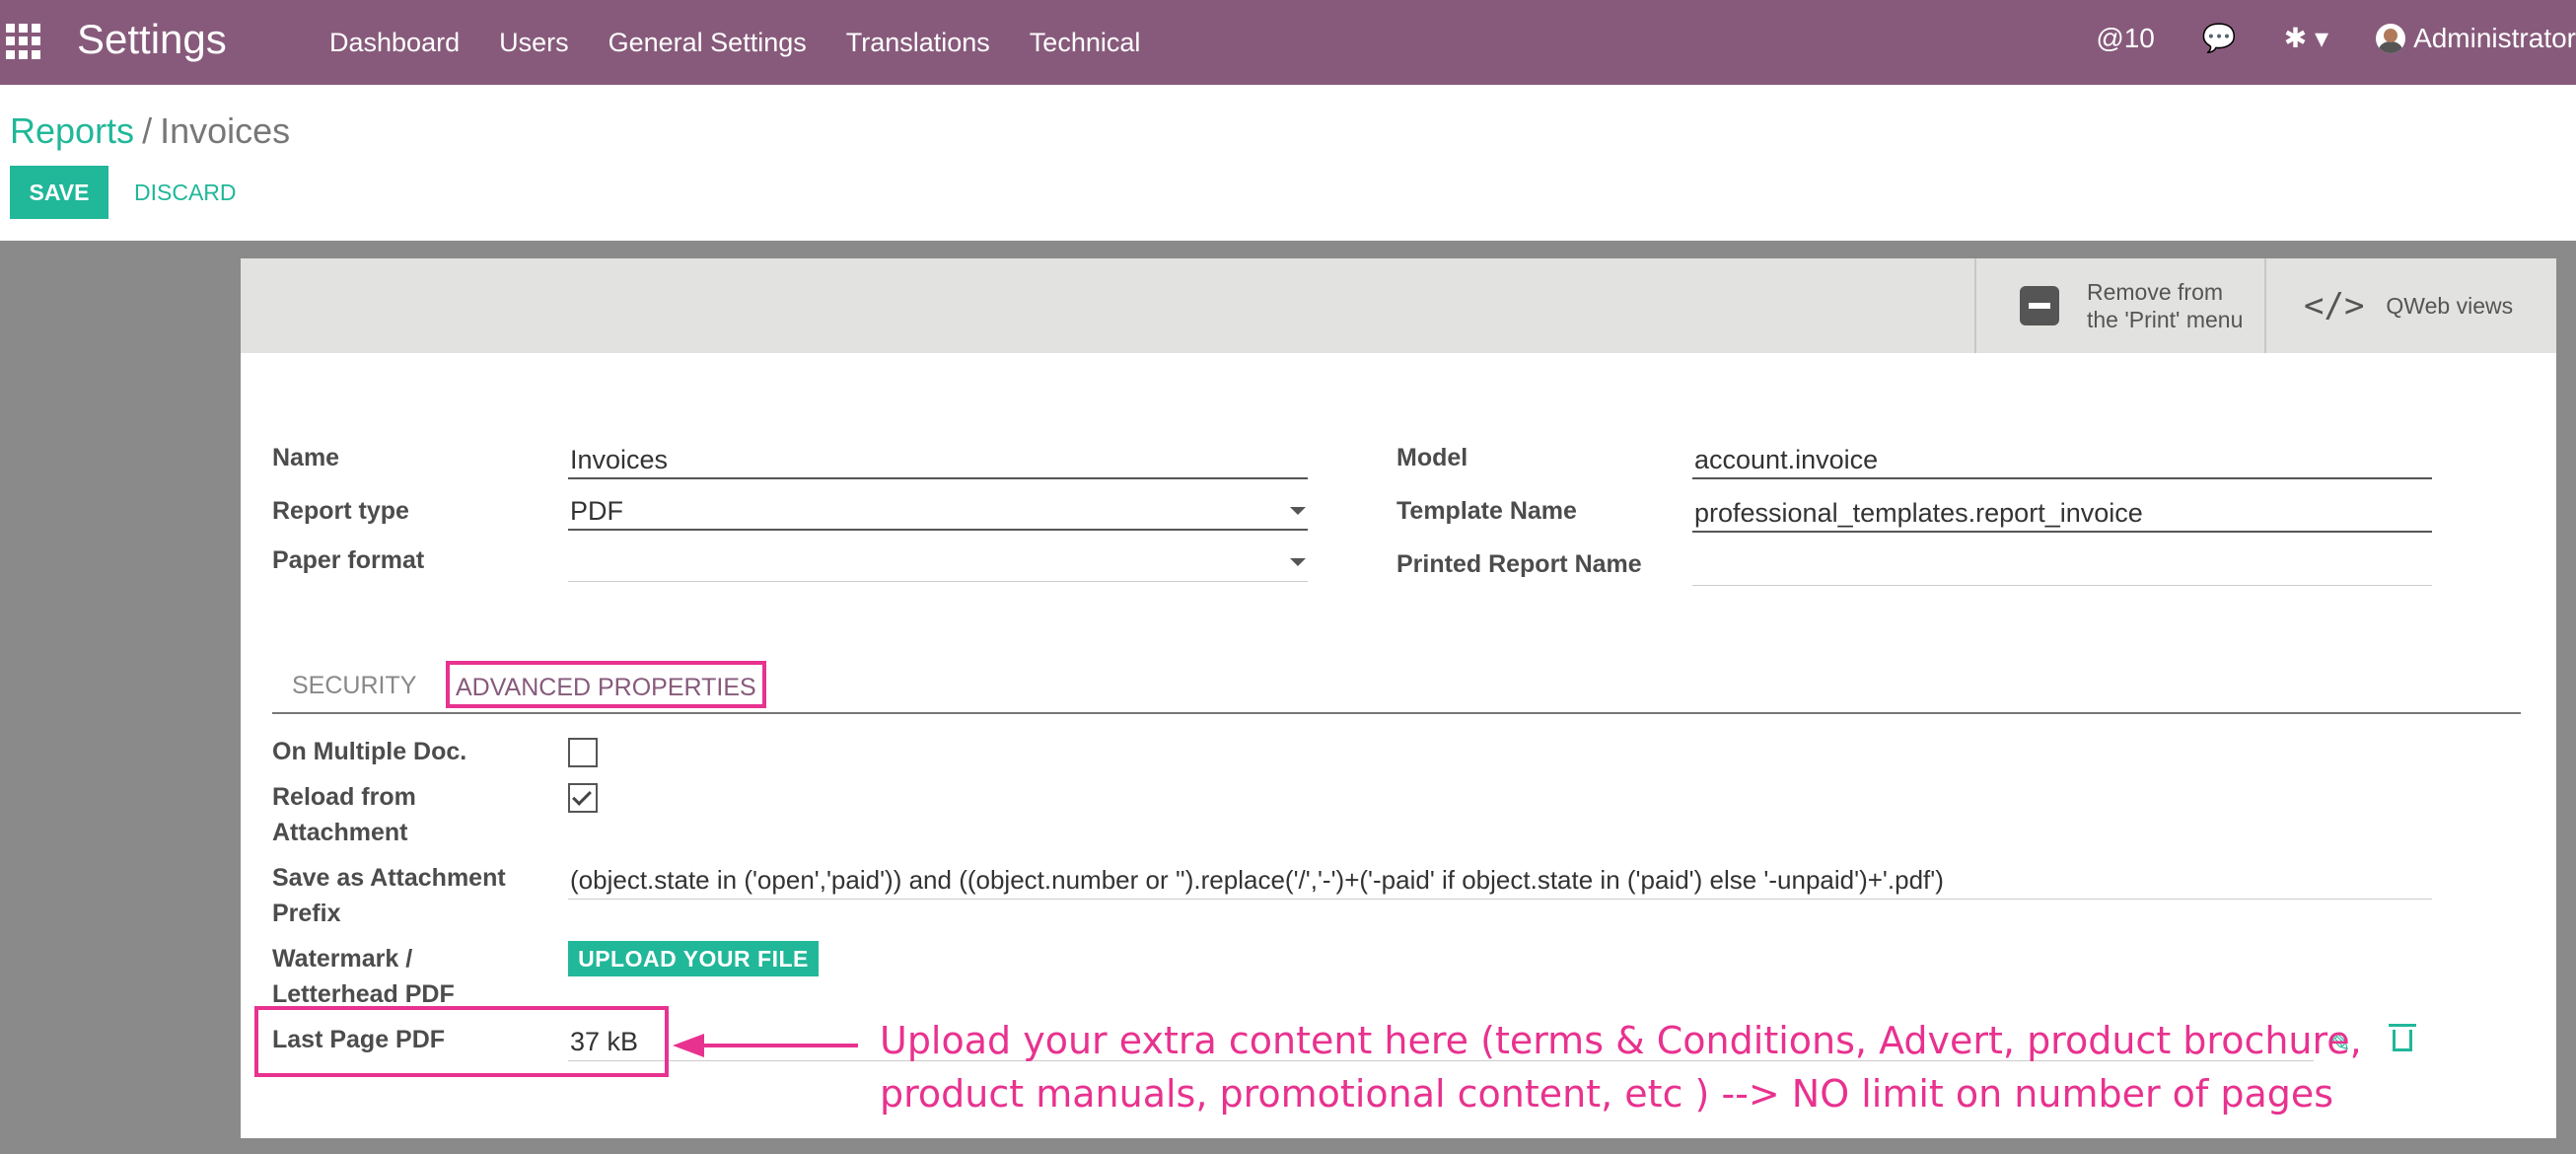  What do you see at coordinates (2336, 38) in the screenshot?
I see `navbar-systray: @10 💬 ✱ ▾ Administrator` at bounding box center [2336, 38].